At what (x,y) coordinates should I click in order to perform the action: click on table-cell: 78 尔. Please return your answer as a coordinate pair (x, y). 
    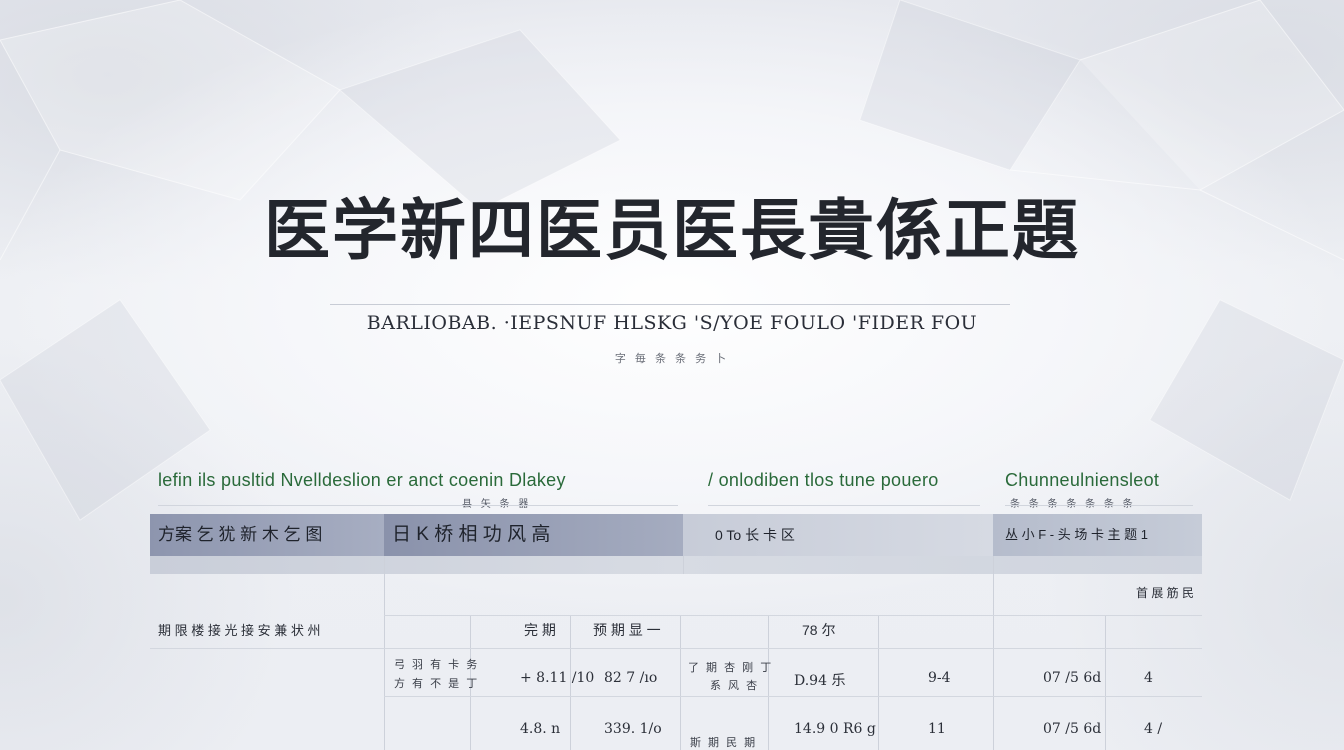
    Looking at the image, I should click on (819, 630).